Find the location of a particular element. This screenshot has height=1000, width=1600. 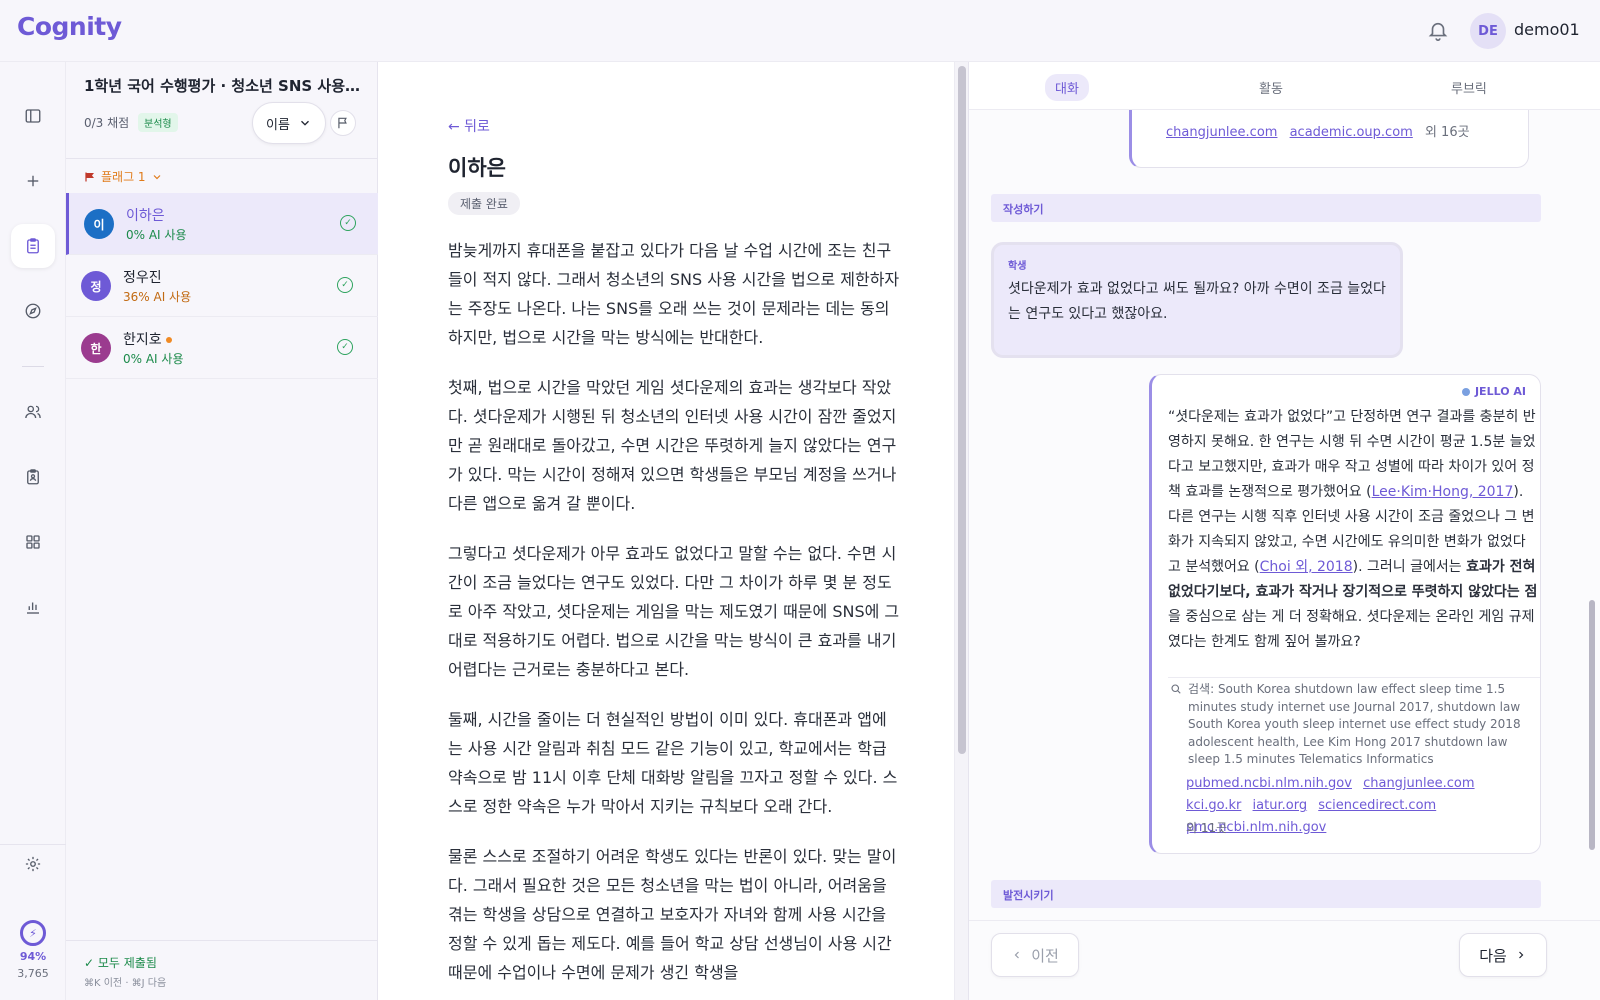

flag-icon is located at coordinates (342, 123).